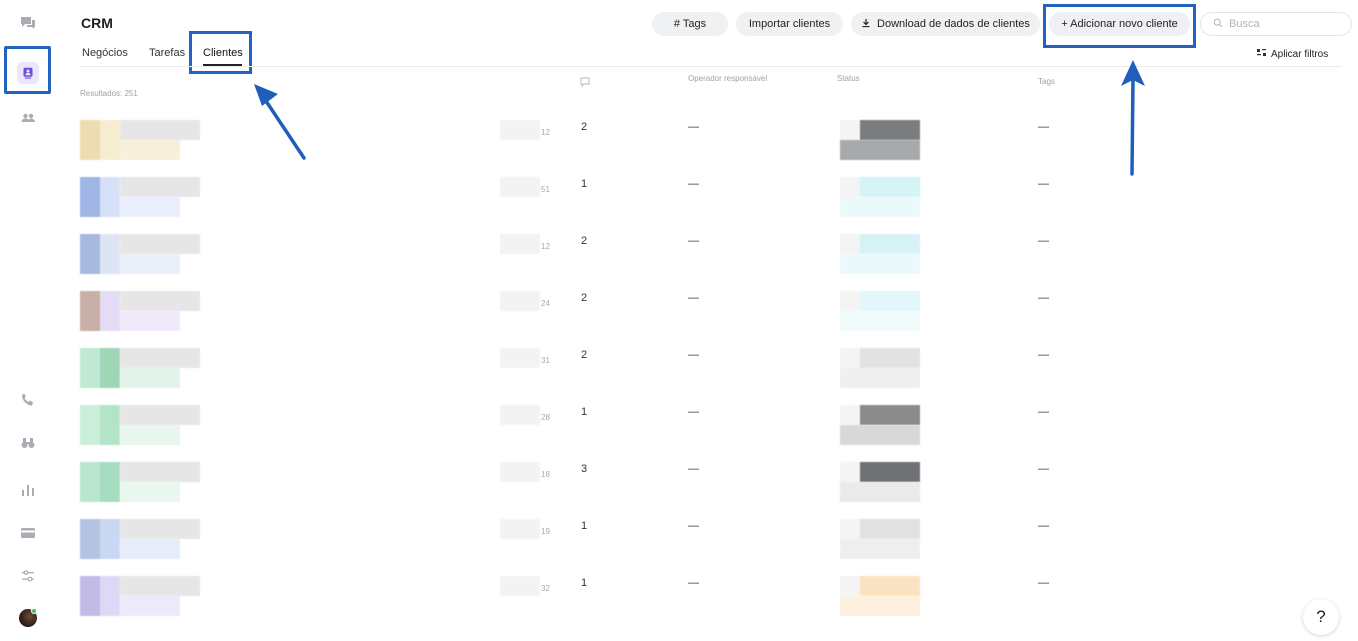 The image size is (1358, 641). I want to click on table-row: 12 2 — —, so click(710, 261).